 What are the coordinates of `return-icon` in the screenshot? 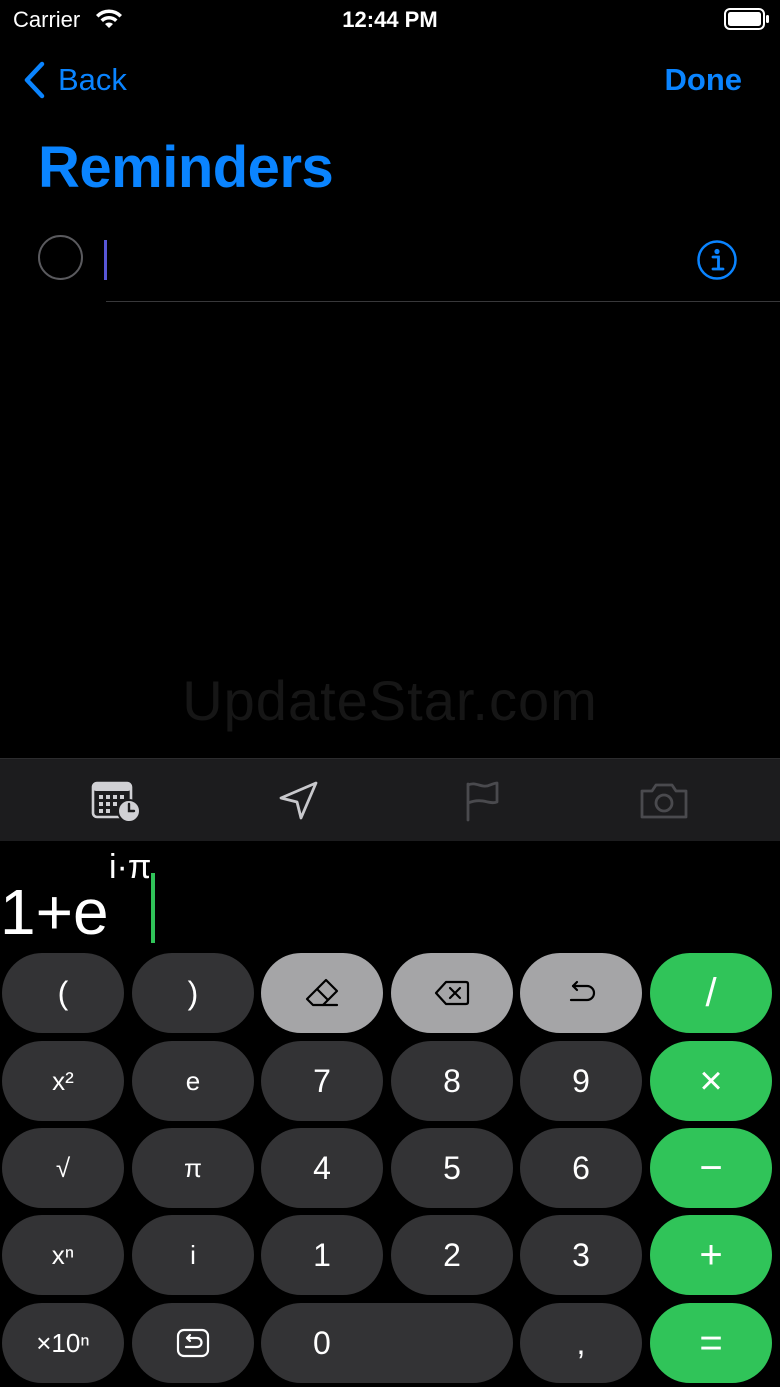 It's located at (193, 1343).